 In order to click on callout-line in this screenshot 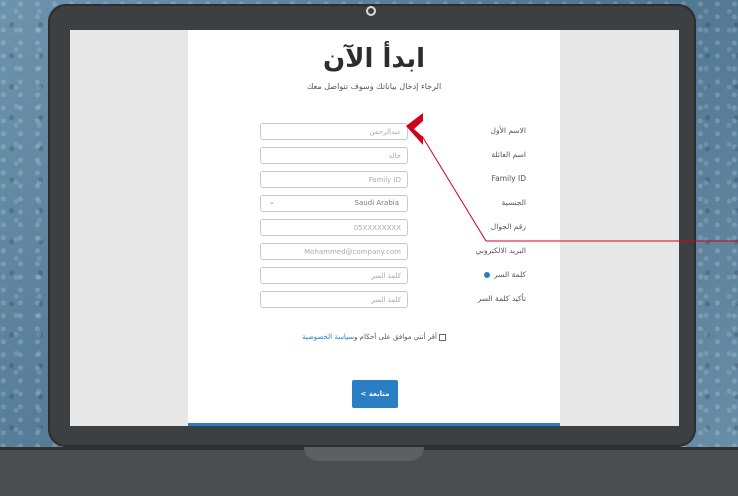, I will do `click(454, 188)`.